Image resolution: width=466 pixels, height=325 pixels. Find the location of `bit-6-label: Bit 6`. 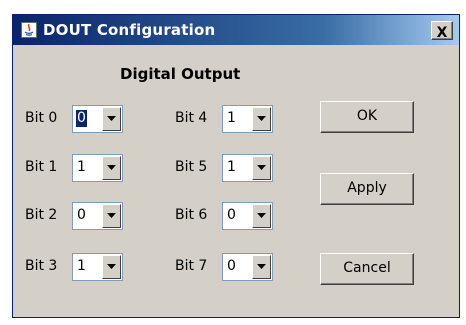

bit-6-label: Bit 6 is located at coordinates (191, 215).